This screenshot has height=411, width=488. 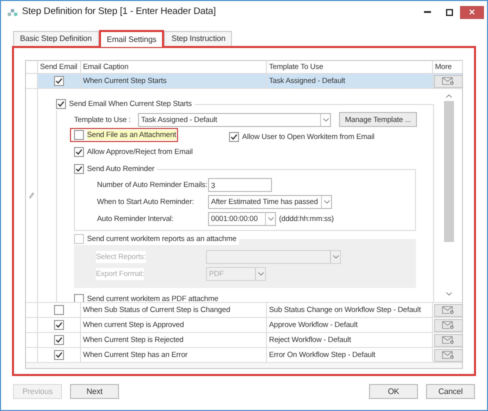 I want to click on scroll-down-icon, so click(x=449, y=294).